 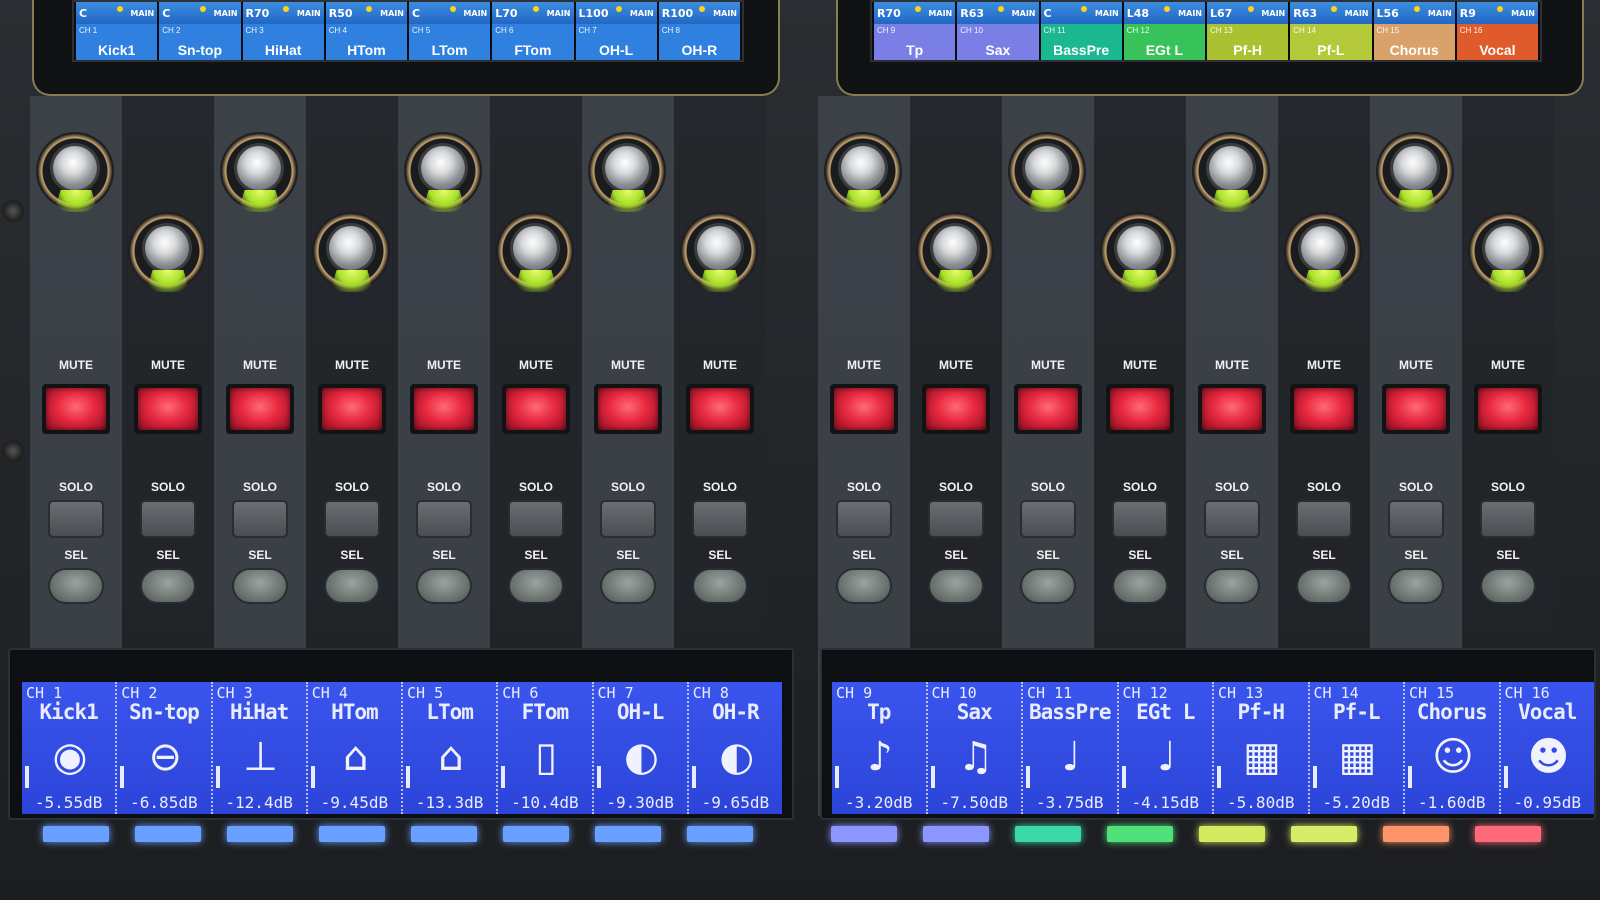 I want to click on top-display-cell: C MAIN CH 11 BassPre, so click(x=1081, y=31).